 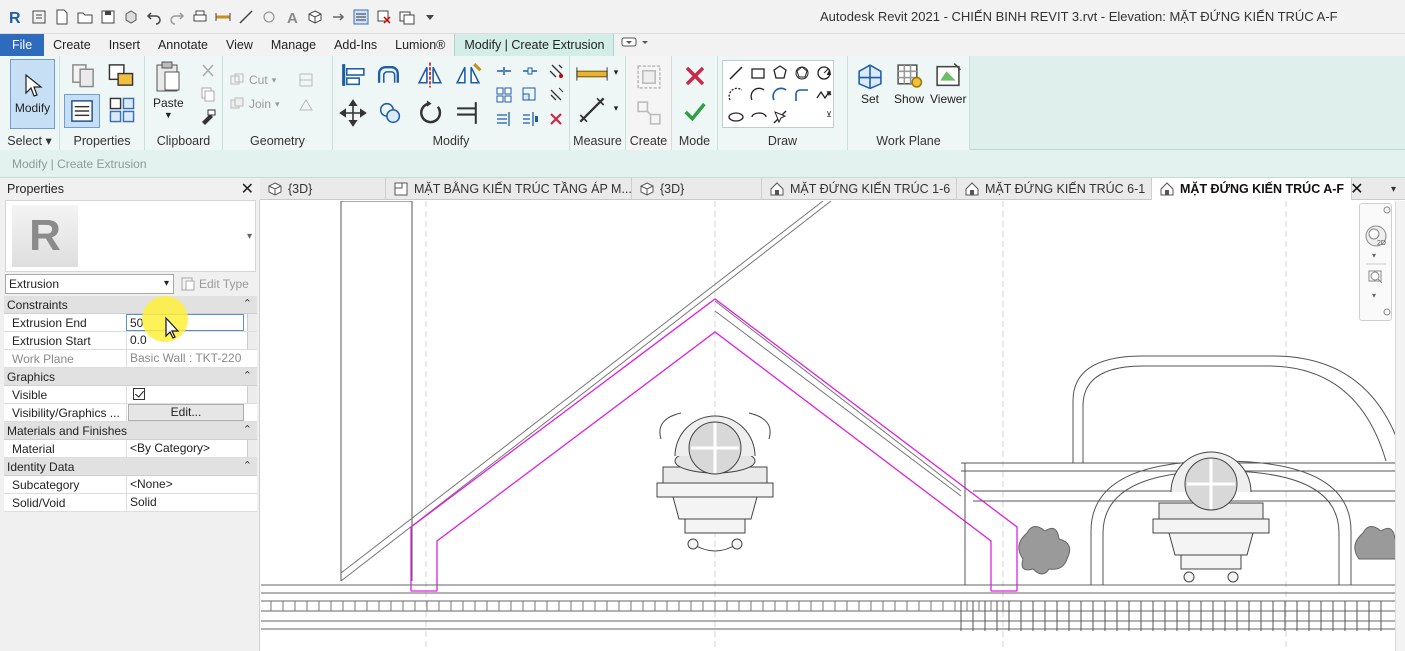 What do you see at coordinates (130, 305) in the screenshot?
I see `property-group-header: Constraints ⌃` at bounding box center [130, 305].